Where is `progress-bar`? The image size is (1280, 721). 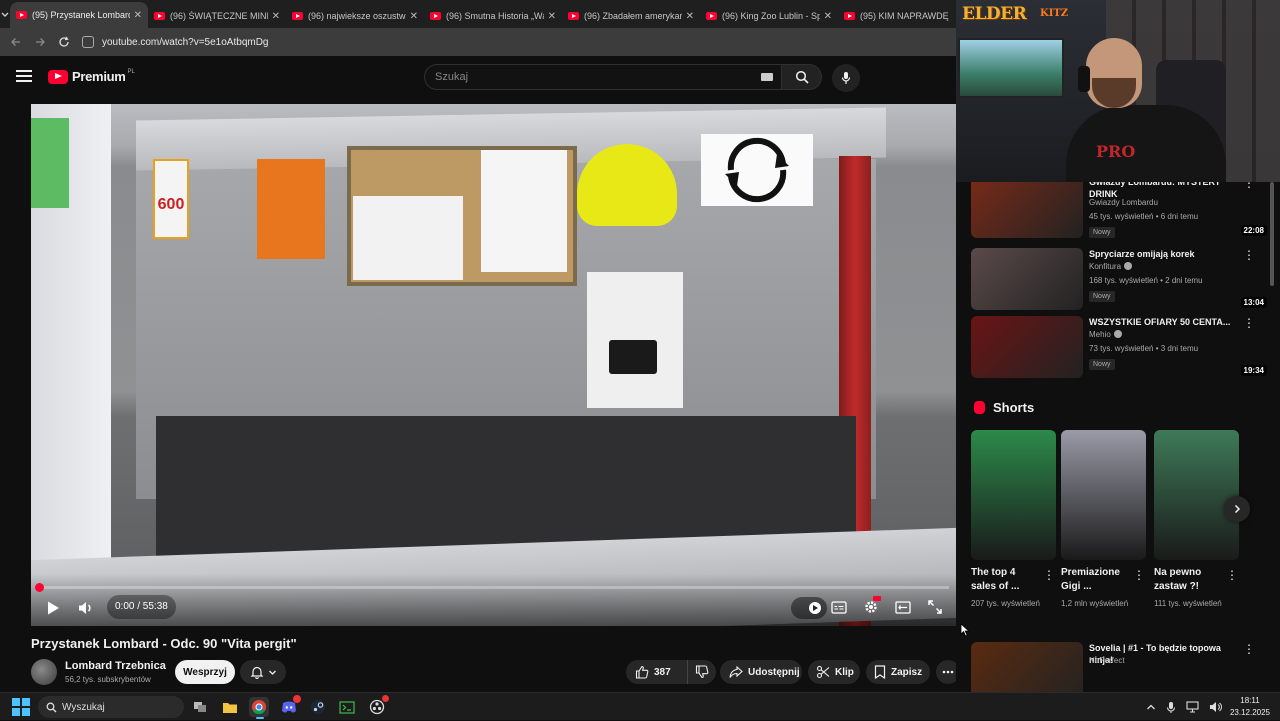
progress-bar is located at coordinates (492, 587).